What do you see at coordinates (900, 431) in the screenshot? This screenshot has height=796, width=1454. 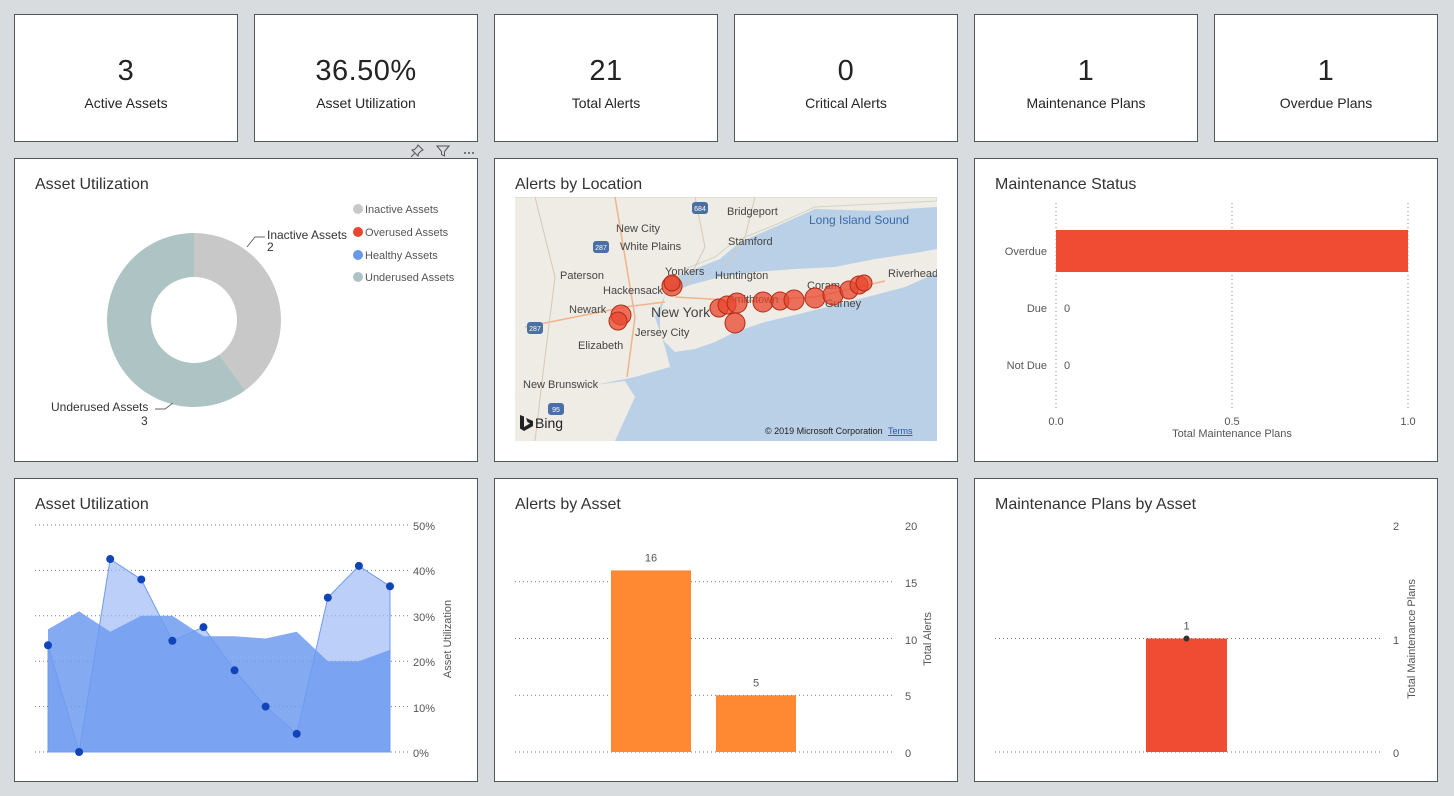 I see `map-terms-link: Terms` at bounding box center [900, 431].